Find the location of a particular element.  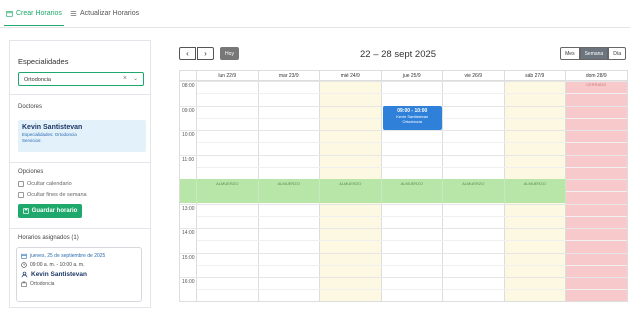

save-schedule-button: Guardar horario is located at coordinates (50, 211).